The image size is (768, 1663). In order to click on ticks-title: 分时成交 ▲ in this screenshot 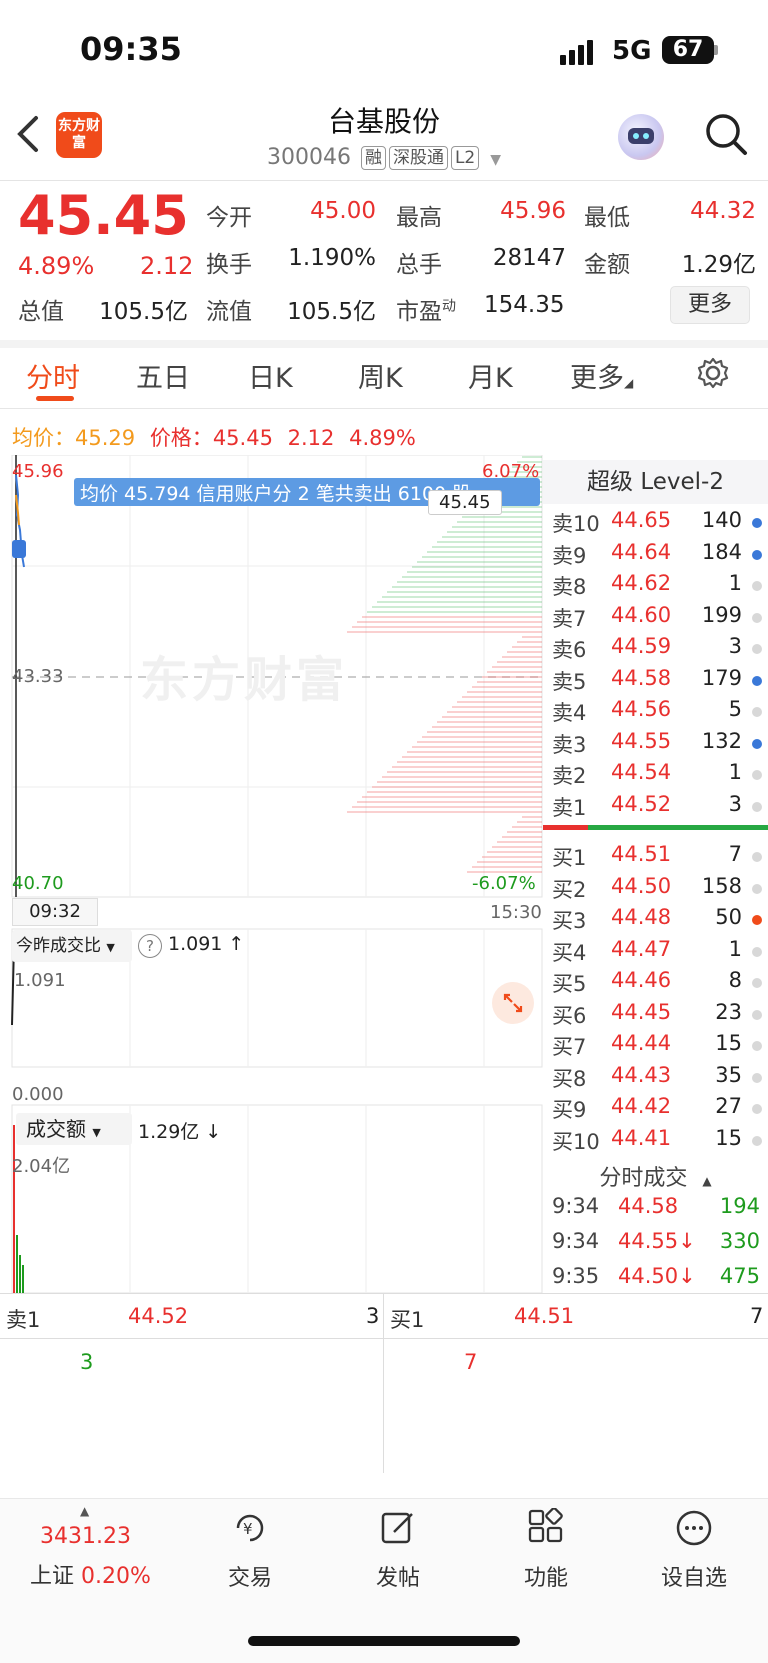, I will do `click(655, 1176)`.